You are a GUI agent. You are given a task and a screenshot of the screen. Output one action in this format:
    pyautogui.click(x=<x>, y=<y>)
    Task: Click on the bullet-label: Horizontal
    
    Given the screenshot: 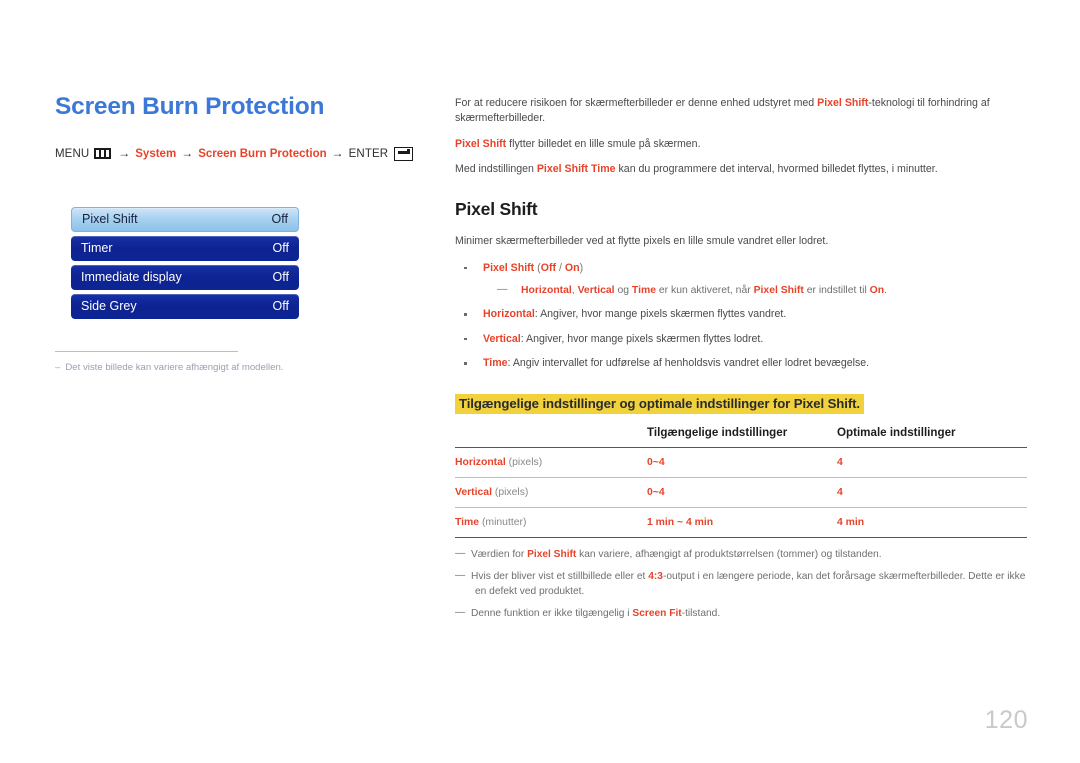 What is the action you would take?
    pyautogui.click(x=509, y=314)
    